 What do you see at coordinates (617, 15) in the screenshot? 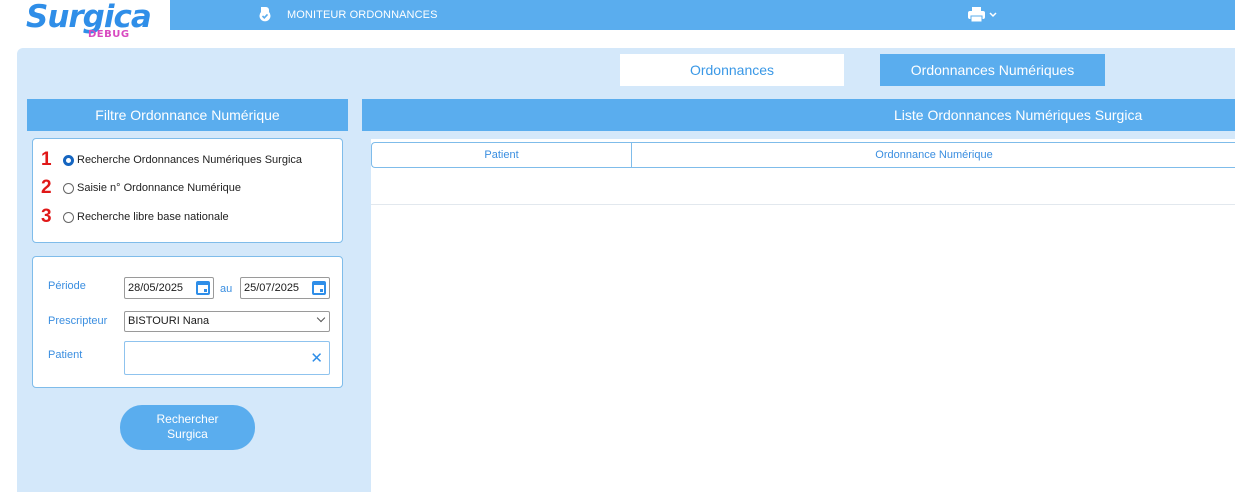
I see `top-bar: MONITEUR ORDONNANCES` at bounding box center [617, 15].